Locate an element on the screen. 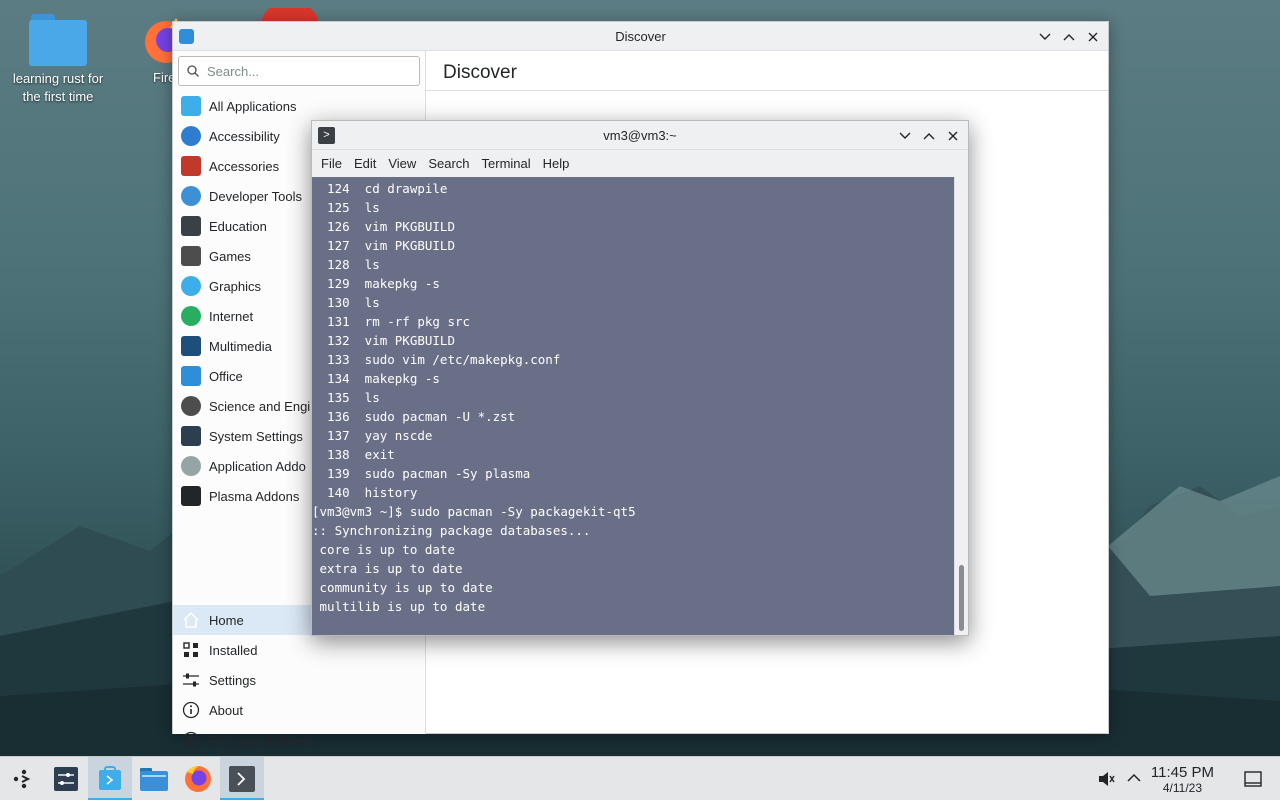  task-file-manager is located at coordinates (154, 778).